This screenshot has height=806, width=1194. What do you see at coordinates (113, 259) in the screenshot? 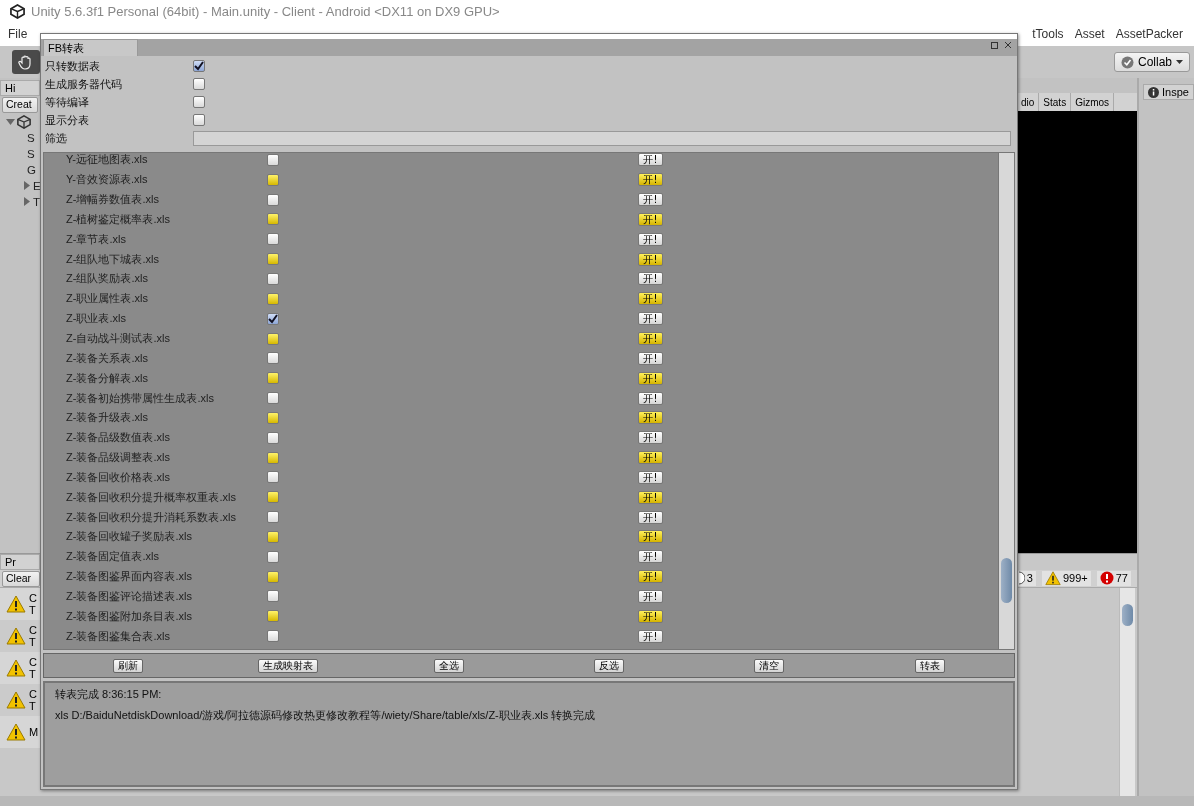
I see `file-name: Z-组队地下城表.xls` at bounding box center [113, 259].